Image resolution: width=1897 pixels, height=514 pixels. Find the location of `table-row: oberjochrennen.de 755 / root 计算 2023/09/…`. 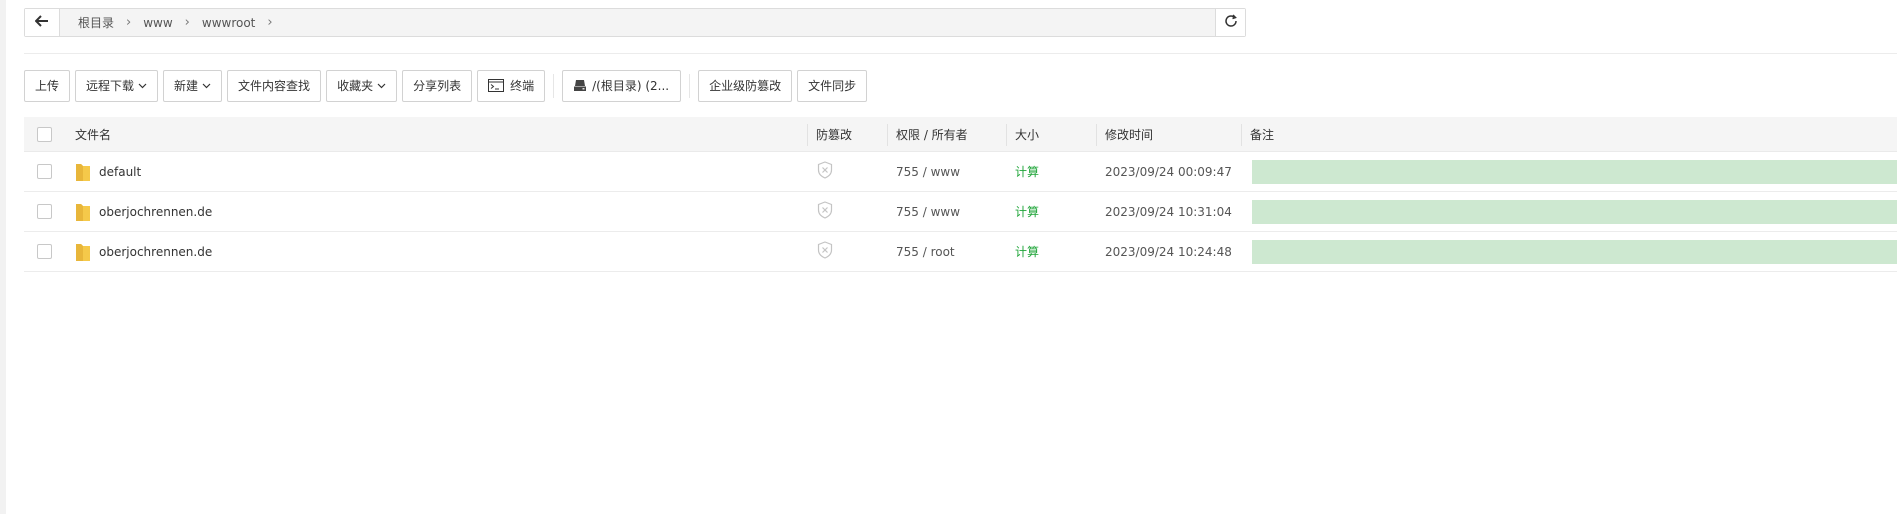

table-row: oberjochrennen.de 755 / root 计算 2023/09/… is located at coordinates (960, 252).